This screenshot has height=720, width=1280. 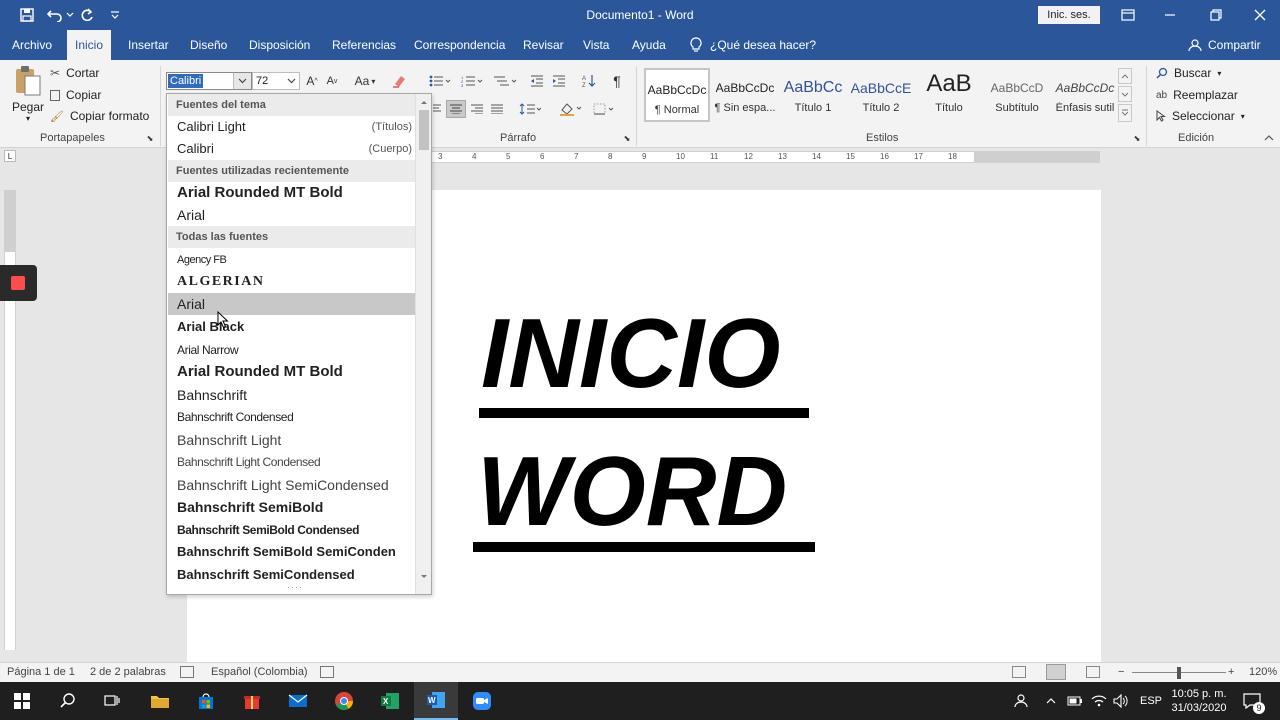 What do you see at coordinates (677, 95) in the screenshot?
I see `style-normal: AaBbCcDc ¶ Normal` at bounding box center [677, 95].